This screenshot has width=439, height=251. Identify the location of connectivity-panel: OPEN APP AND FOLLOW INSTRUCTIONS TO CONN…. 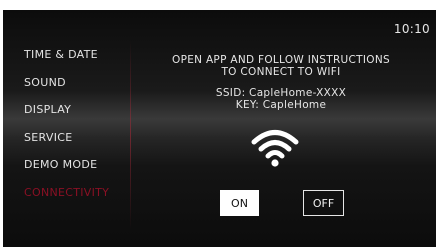
(281, 82).